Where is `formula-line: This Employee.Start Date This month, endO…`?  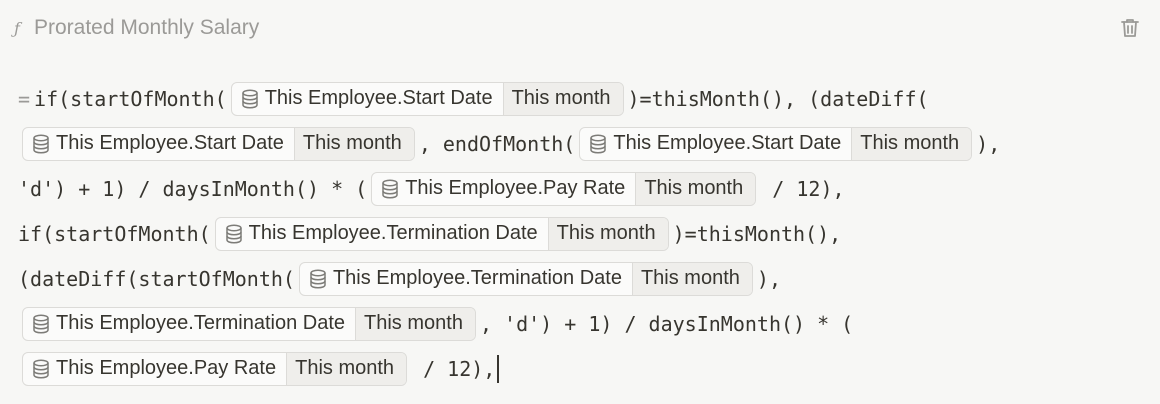 formula-line: This Employee.Start Date This month, endO… is located at coordinates (573, 143).